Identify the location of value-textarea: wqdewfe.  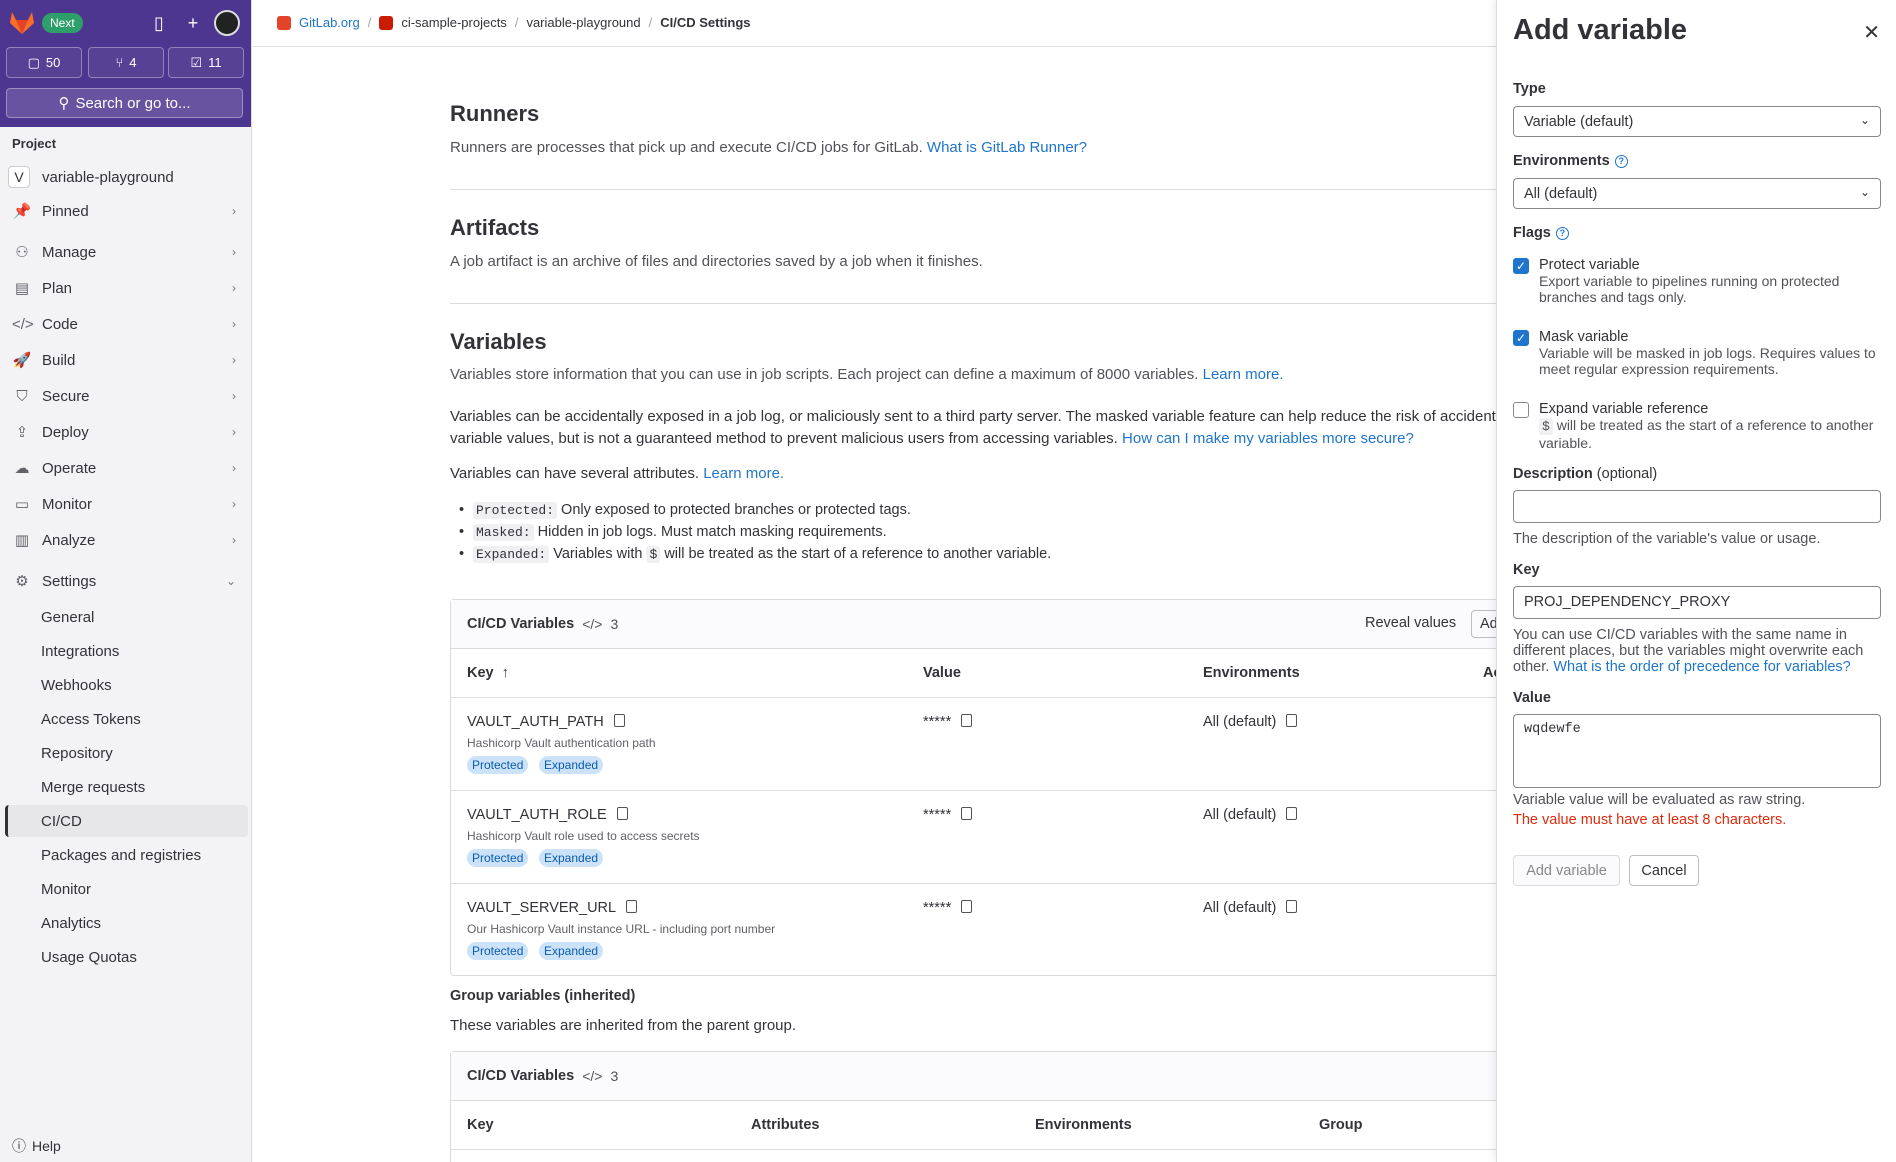
(1697, 751).